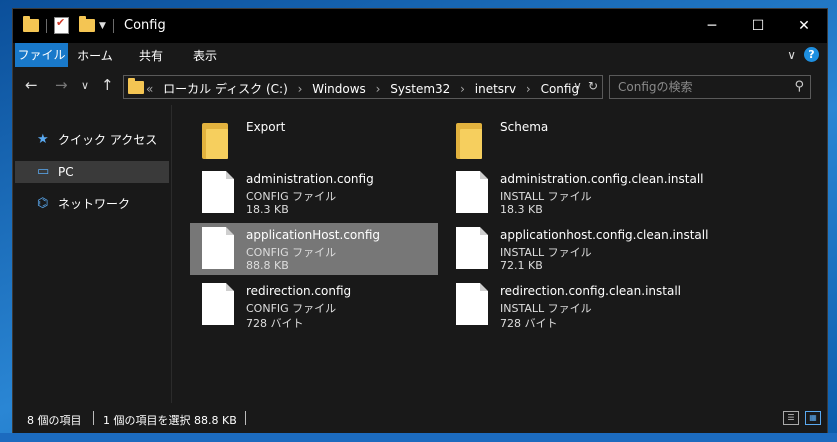 This screenshot has height=442, width=837. I want to click on nav-item-network: ⌬ ネットワーク, so click(92, 204).